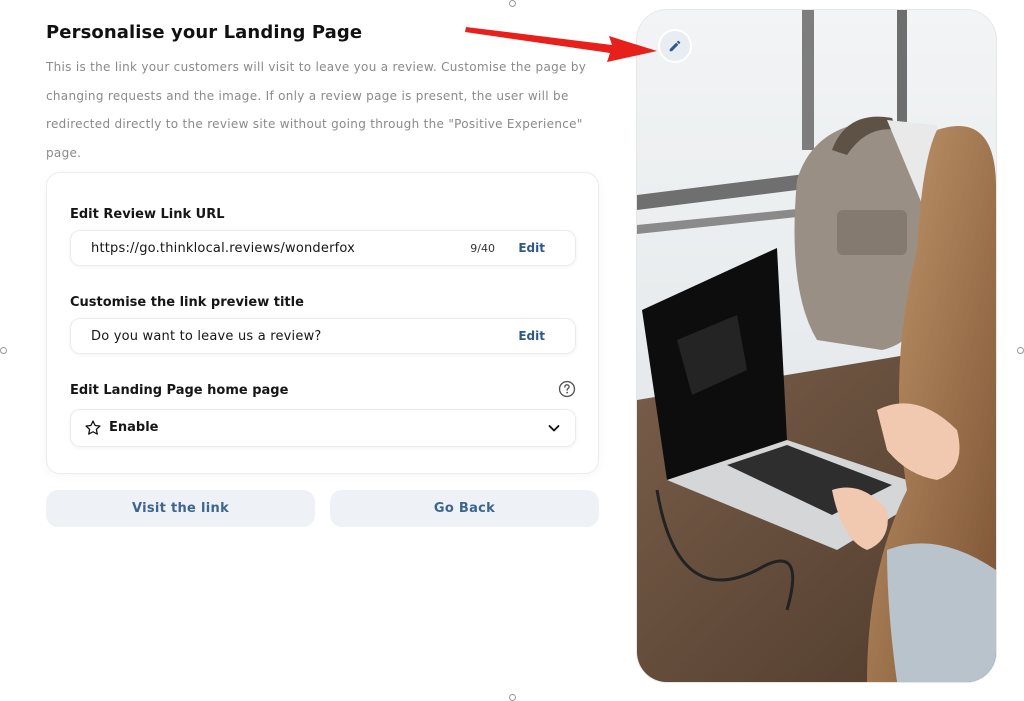 Image resolution: width=1024 pixels, height=701 pixels. Describe the element at coordinates (512, 697) in the screenshot. I see `resize-handle-bottom` at that location.